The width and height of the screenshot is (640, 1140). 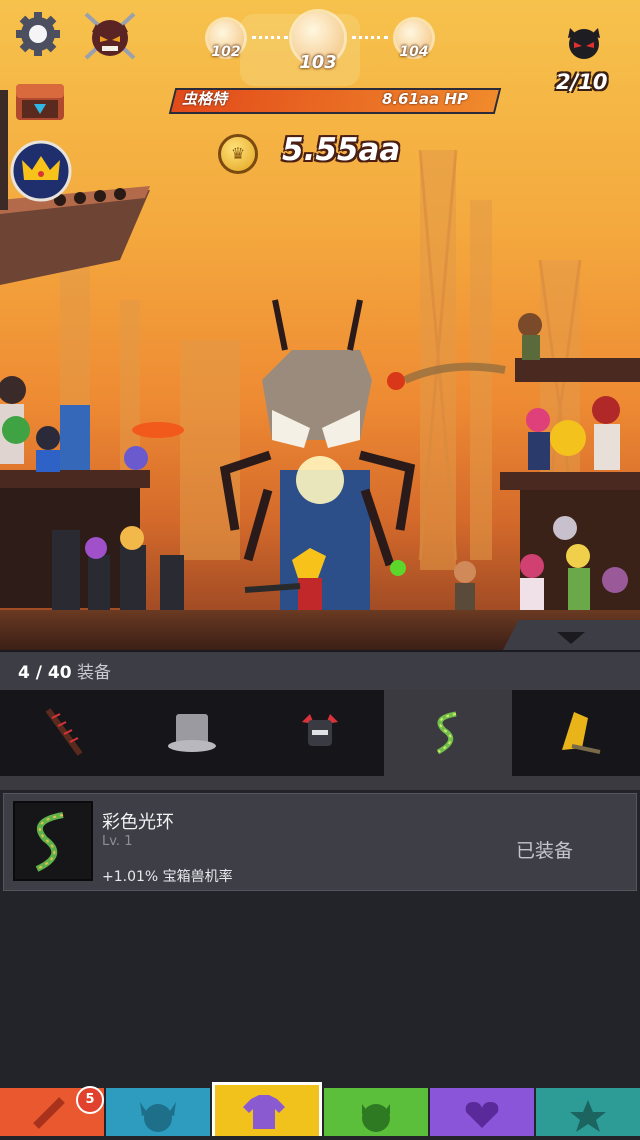 I want to click on equipment-item-card: 彩色光环 Lv. 1 +1.01% 宝箱兽机率 已装备, so click(x=320, y=842).